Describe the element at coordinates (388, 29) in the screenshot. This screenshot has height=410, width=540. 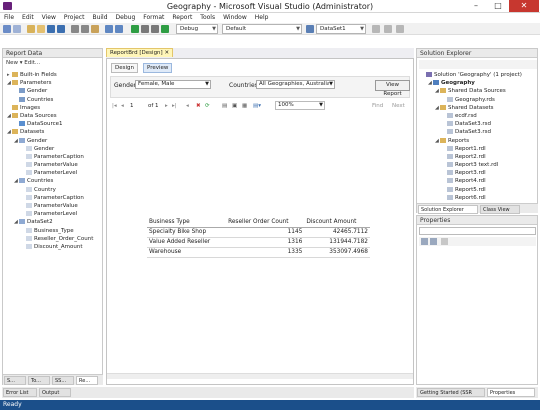
I see `align-icon` at that location.